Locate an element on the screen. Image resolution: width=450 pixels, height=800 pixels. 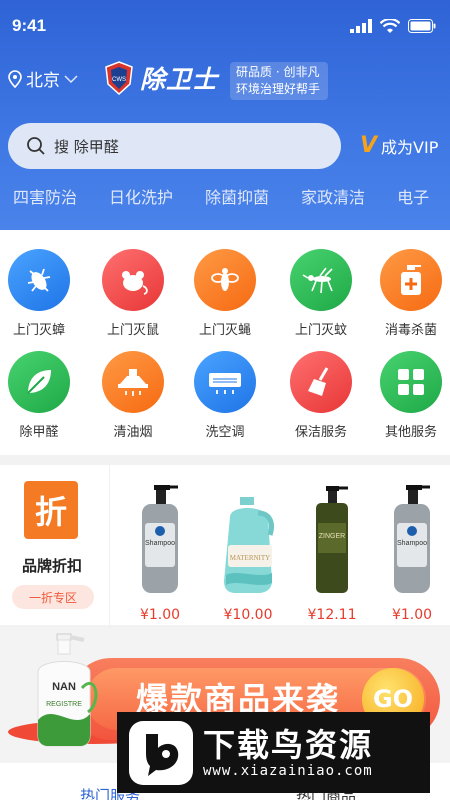
bird-logo-icon is located at coordinates (161, 752).